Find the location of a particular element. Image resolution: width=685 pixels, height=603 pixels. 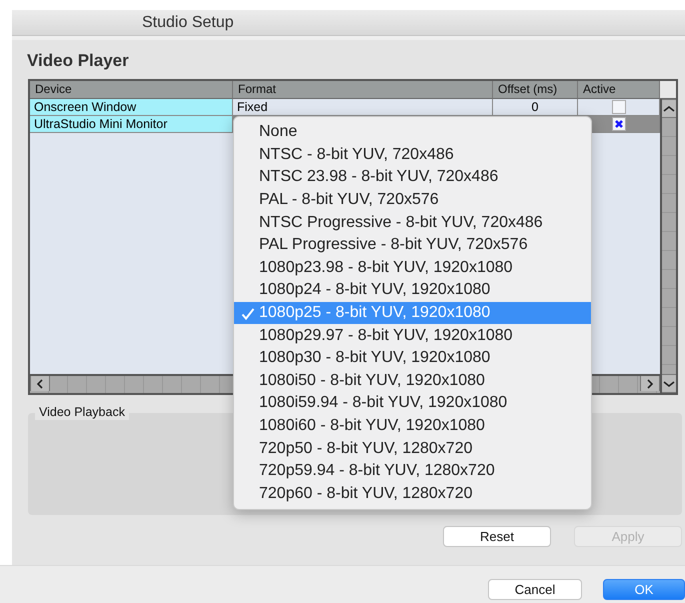

checkmark-icon is located at coordinates (248, 313).